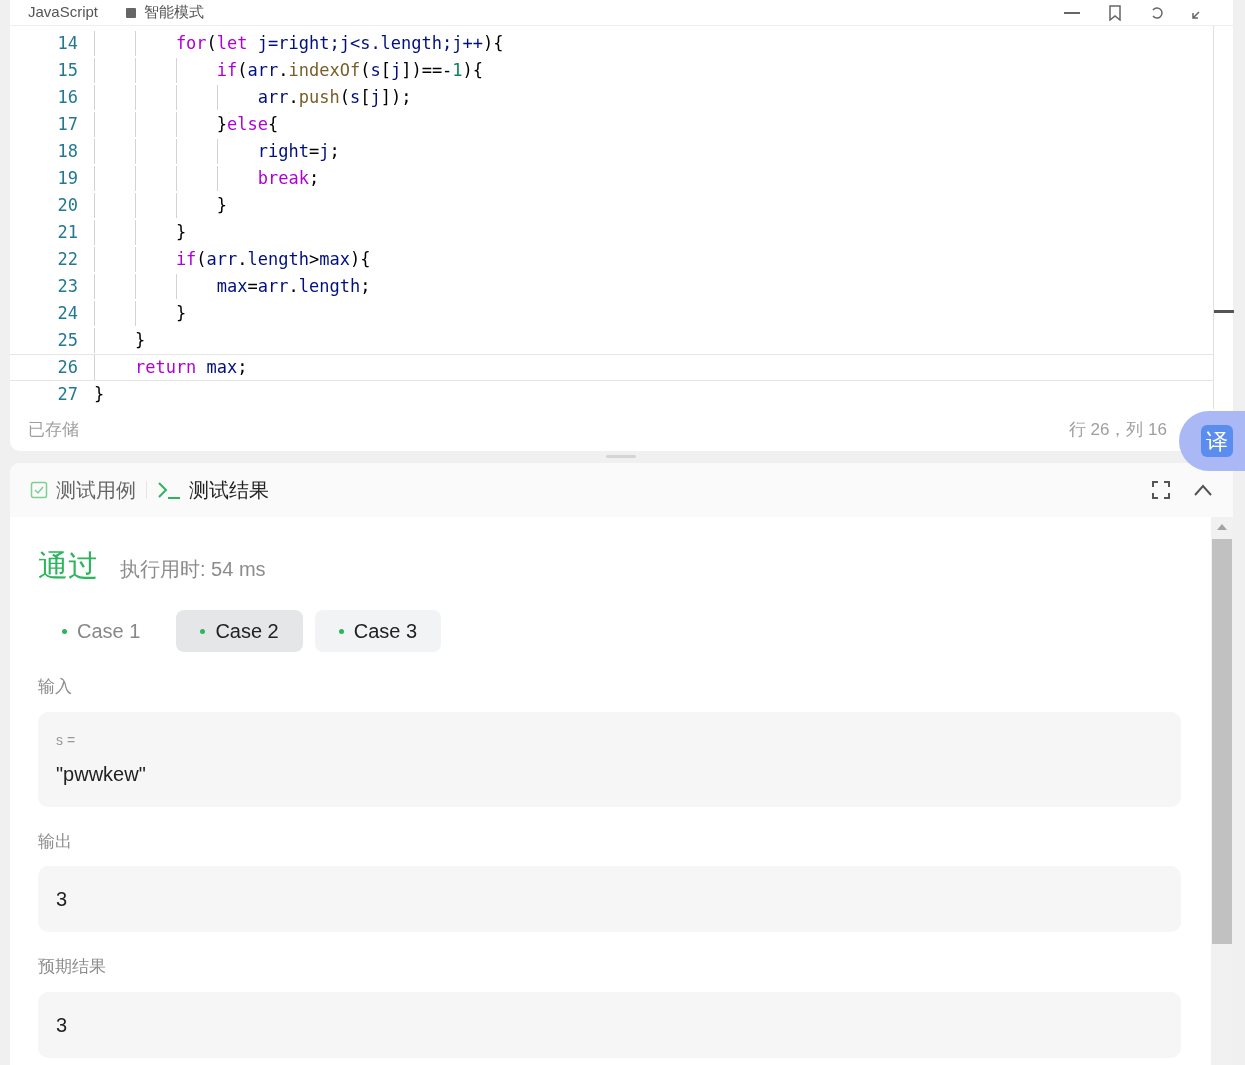 The height and width of the screenshot is (1065, 1245). Describe the element at coordinates (165, 12) in the screenshot. I see `mode-toggle: 智能模式` at that location.